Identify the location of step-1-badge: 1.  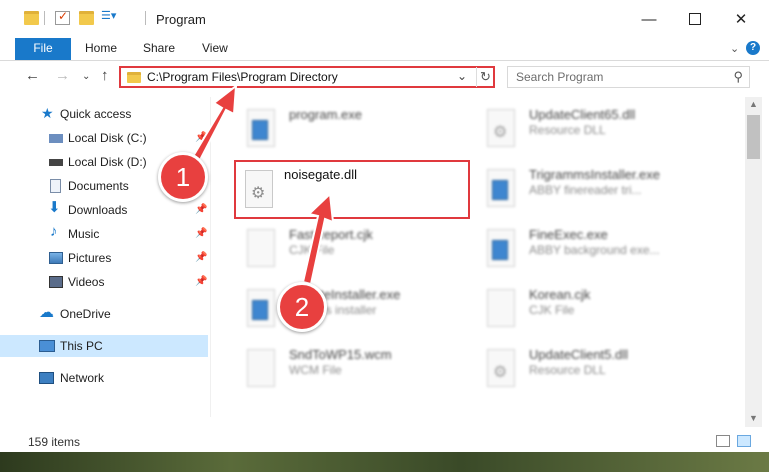
(183, 177).